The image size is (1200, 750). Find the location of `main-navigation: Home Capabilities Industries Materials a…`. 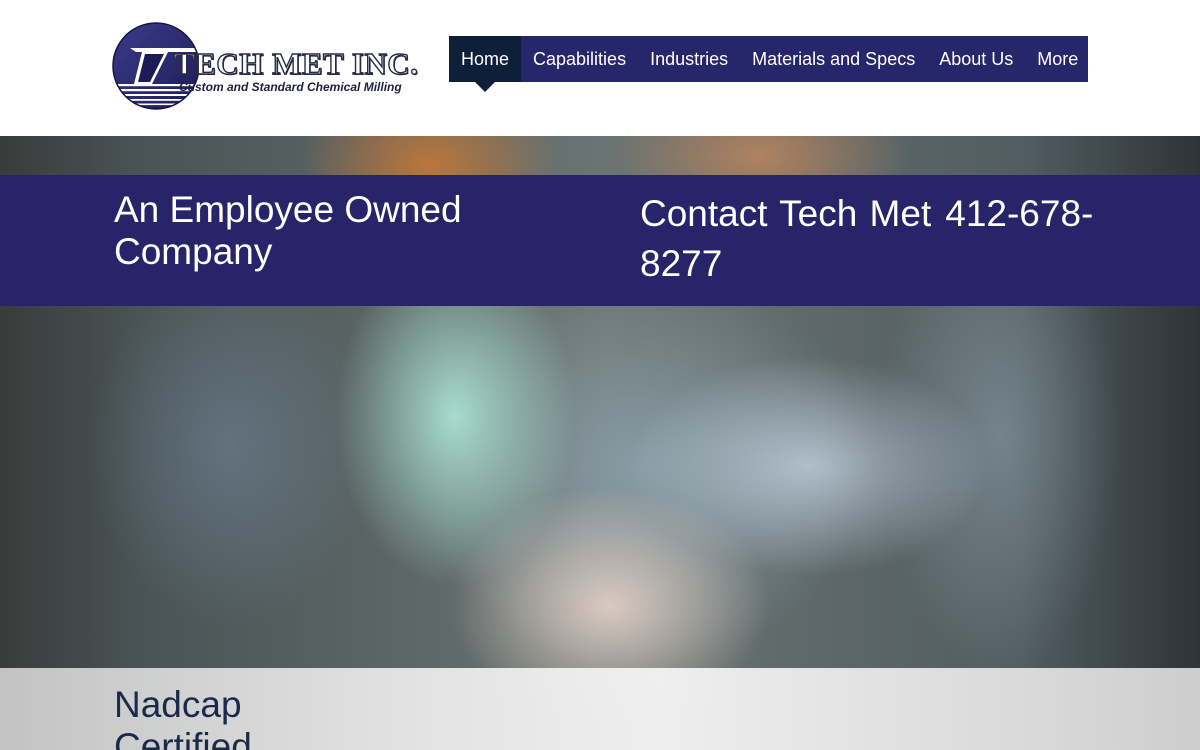

main-navigation: Home Capabilities Industries Materials a… is located at coordinates (769, 64).